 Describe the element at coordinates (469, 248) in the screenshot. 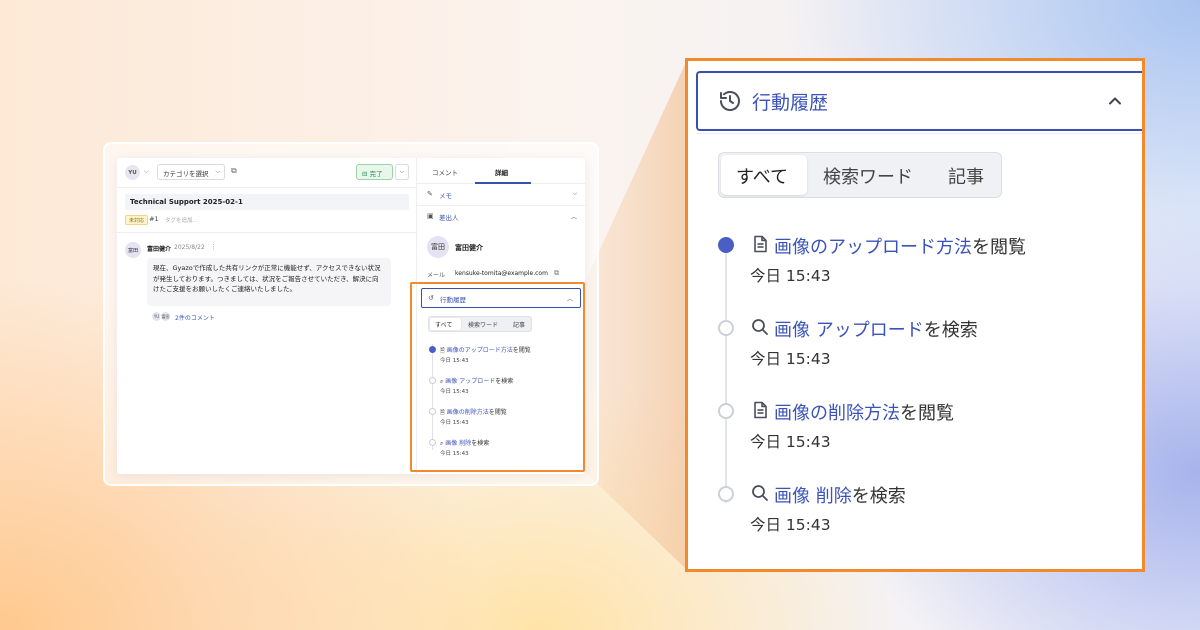

I see `requester-name: 富田健介` at that location.